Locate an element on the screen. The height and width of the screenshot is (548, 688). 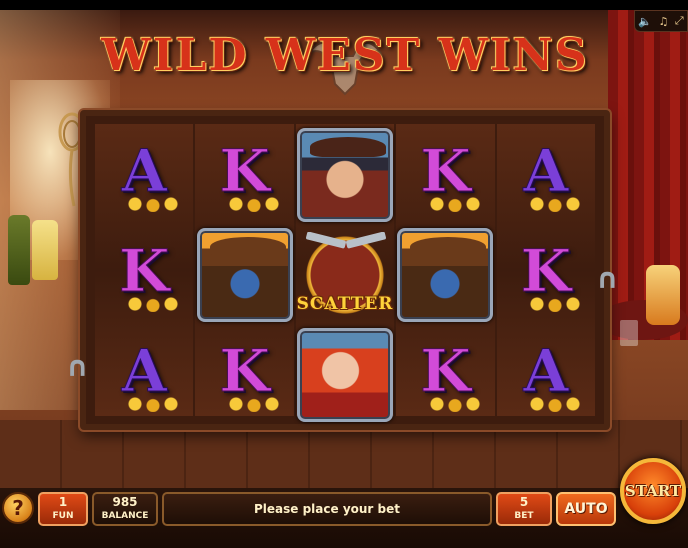
whiskey-bottle is located at coordinates (663, 295).